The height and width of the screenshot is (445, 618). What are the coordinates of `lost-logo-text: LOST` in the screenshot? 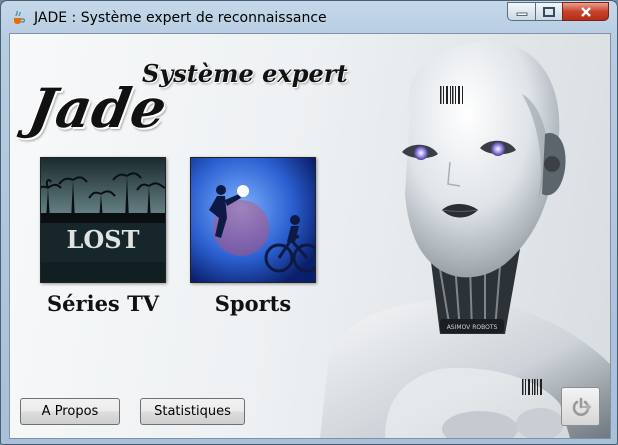 It's located at (103, 239).